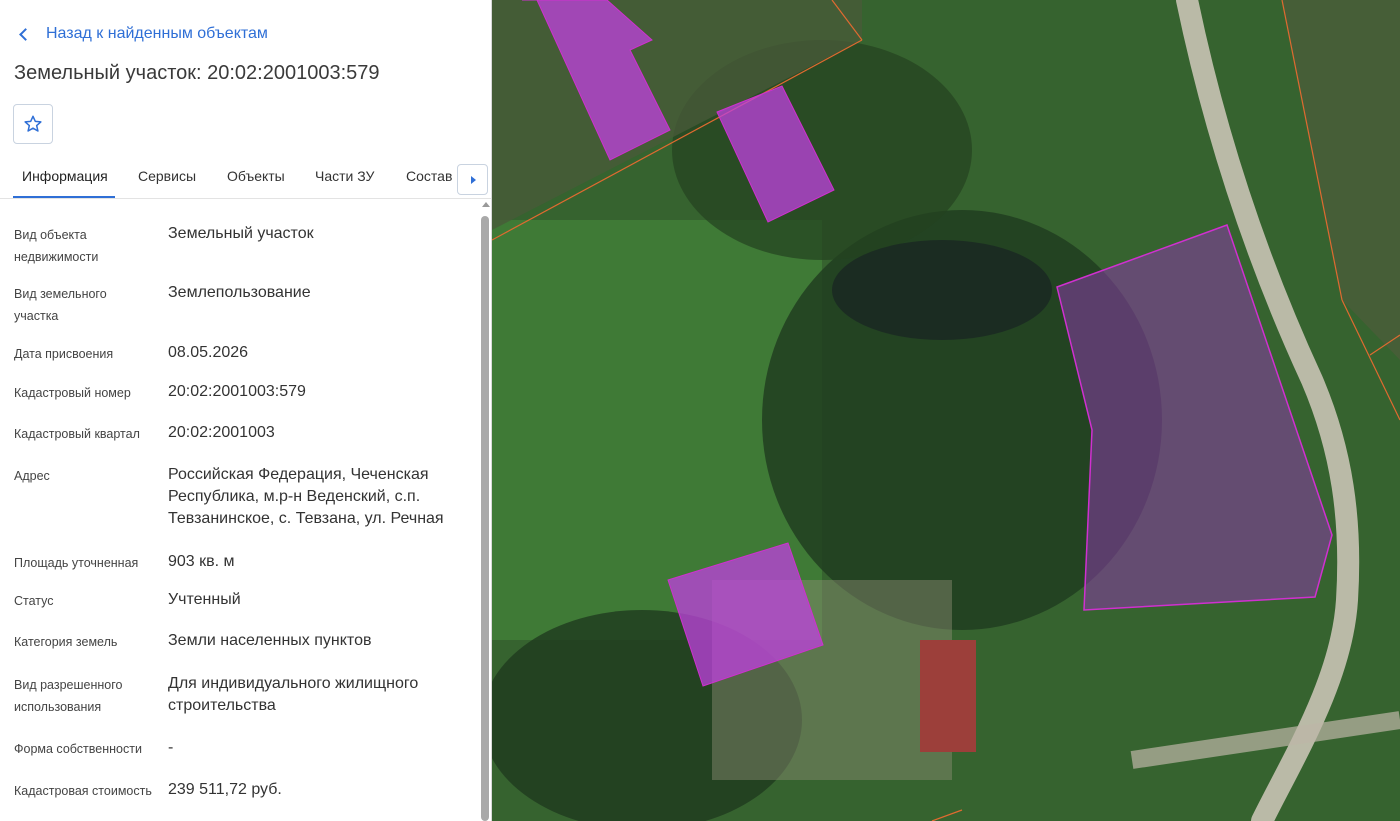 The width and height of the screenshot is (1400, 821). What do you see at coordinates (66, 642) in the screenshot?
I see `label-land-category: Категория земель` at bounding box center [66, 642].